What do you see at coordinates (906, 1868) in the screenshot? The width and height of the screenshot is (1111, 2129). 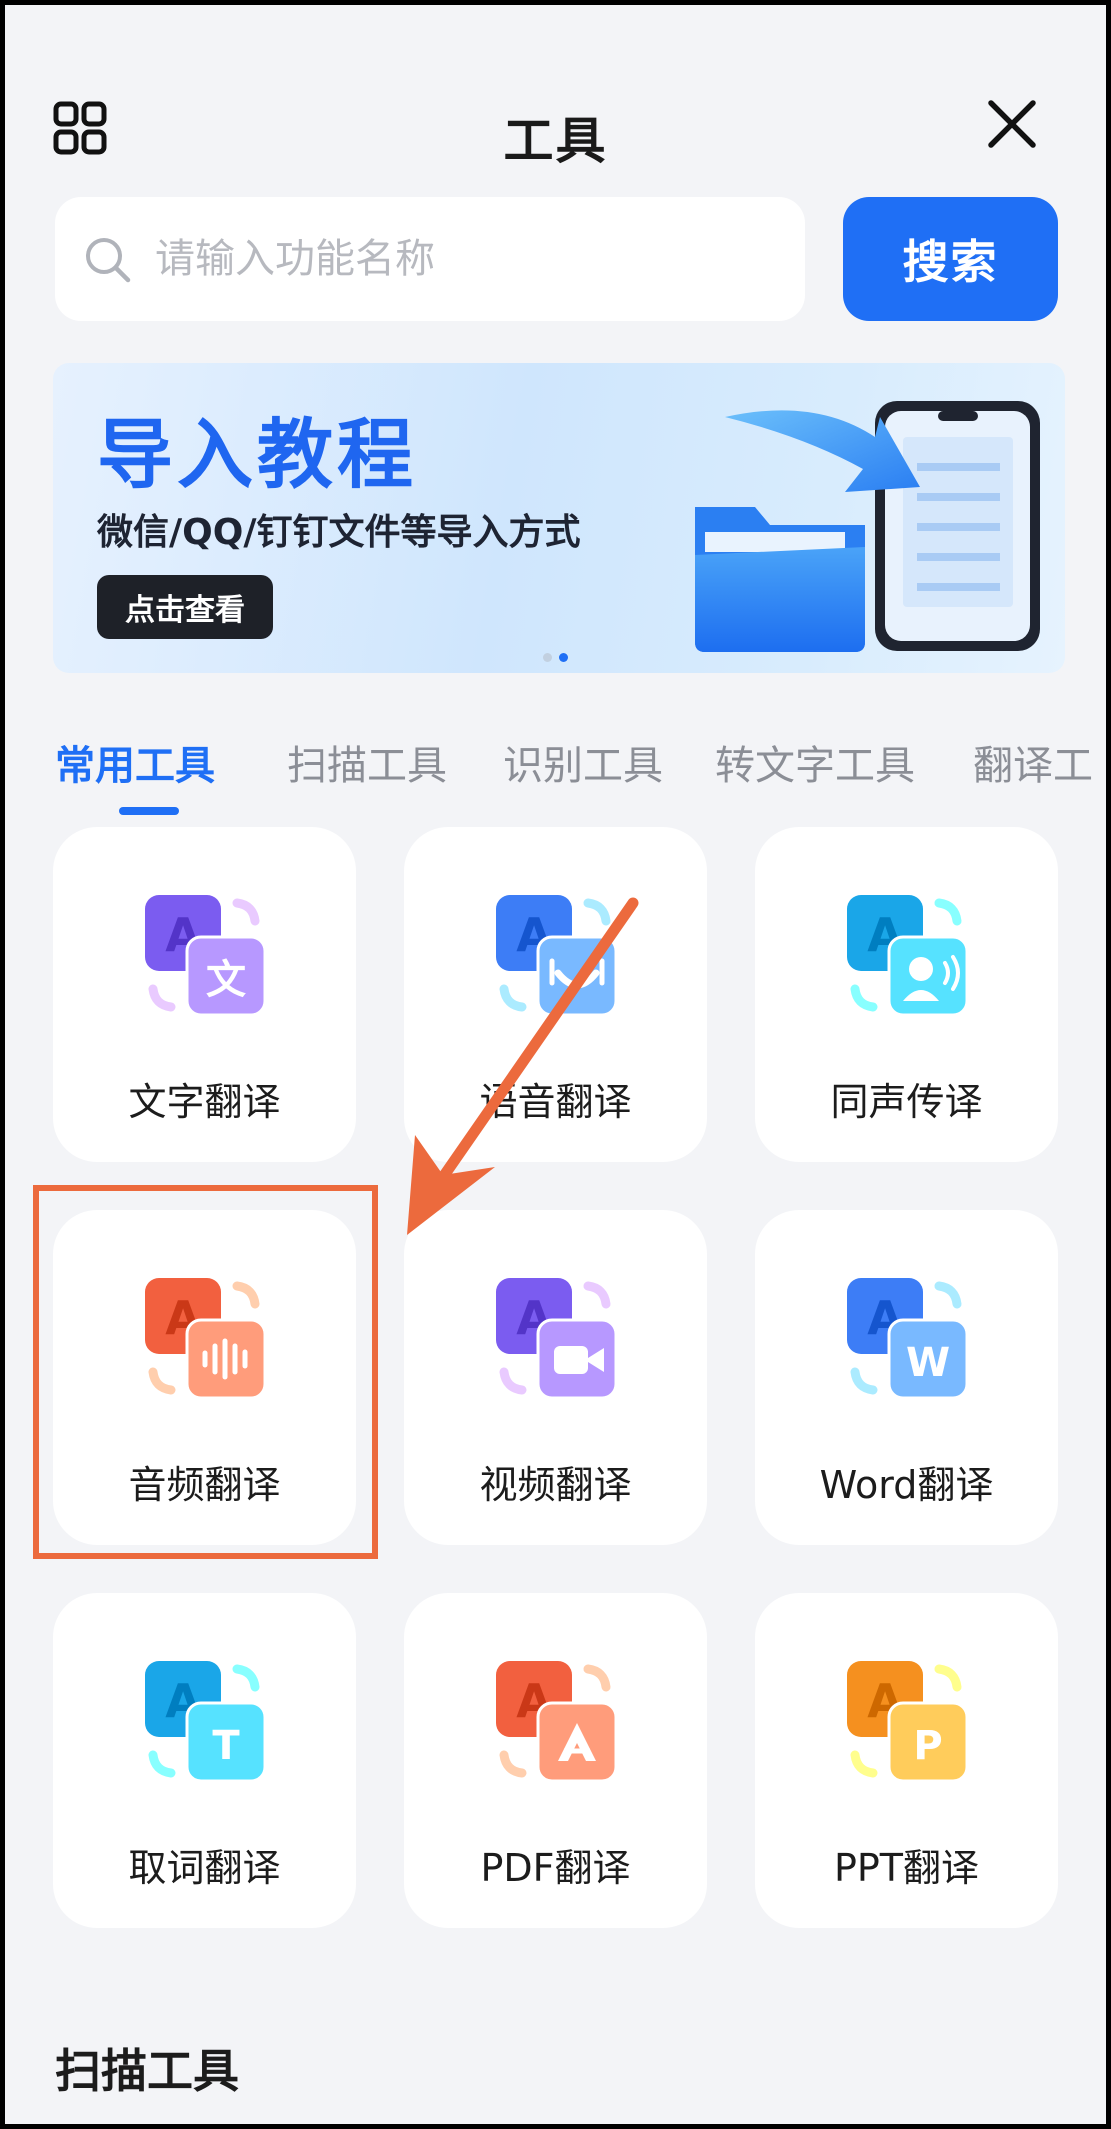 I see `tool-label: PPT翻译` at bounding box center [906, 1868].